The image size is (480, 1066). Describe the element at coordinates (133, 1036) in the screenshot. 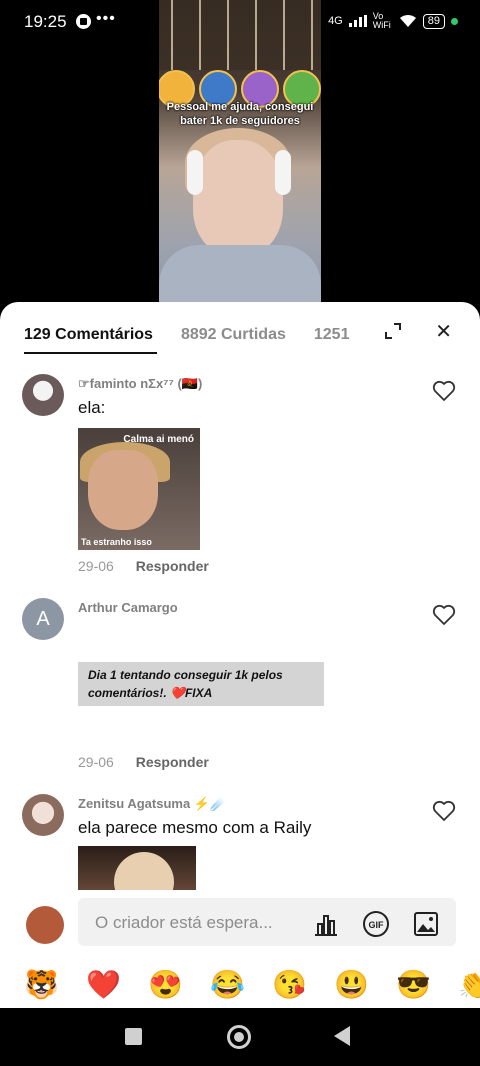

I see `recents-button` at that location.